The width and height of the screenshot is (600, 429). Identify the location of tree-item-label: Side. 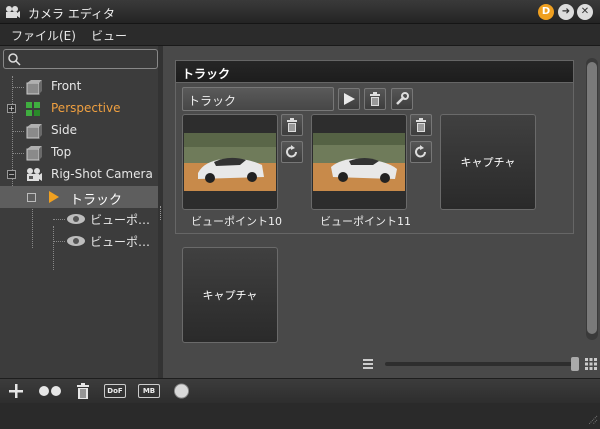
(64, 130).